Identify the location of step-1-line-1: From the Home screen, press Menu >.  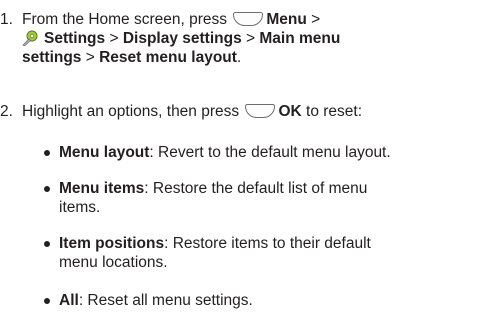
(257, 19).